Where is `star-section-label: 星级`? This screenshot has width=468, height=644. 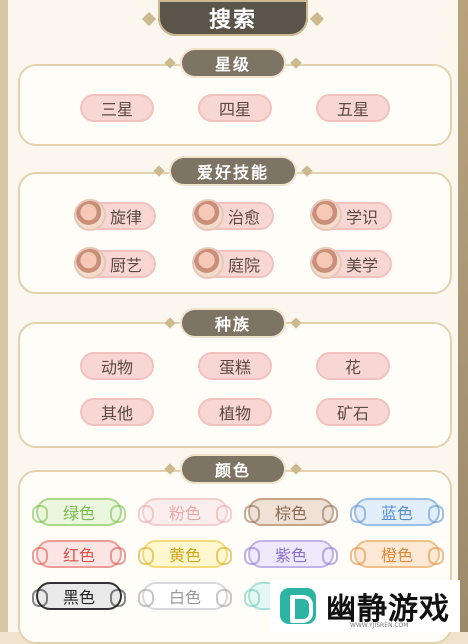 star-section-label: 星级 is located at coordinates (233, 63).